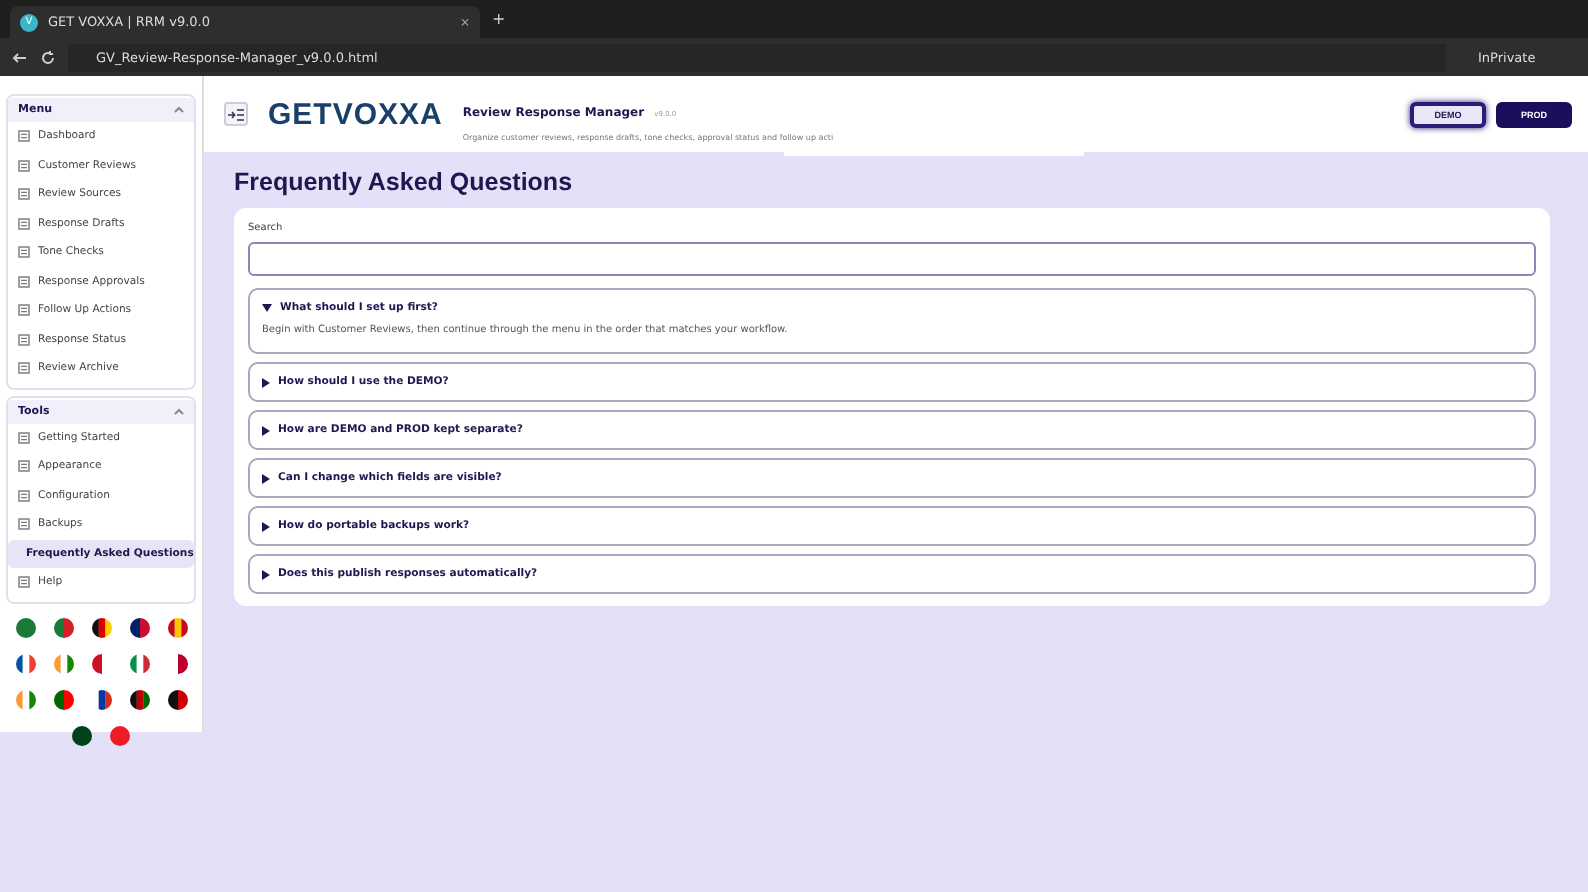 This screenshot has height=892, width=1588. Describe the element at coordinates (499, 19) in the screenshot. I see `new-tab-button: +` at that location.